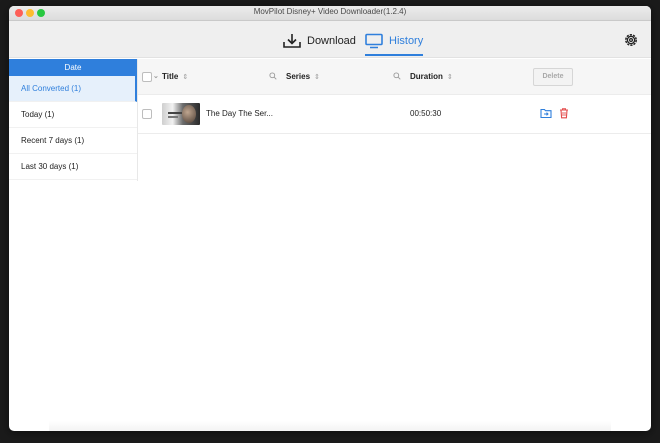 The width and height of the screenshot is (660, 443). I want to click on sidebar-header: Date, so click(73, 67).